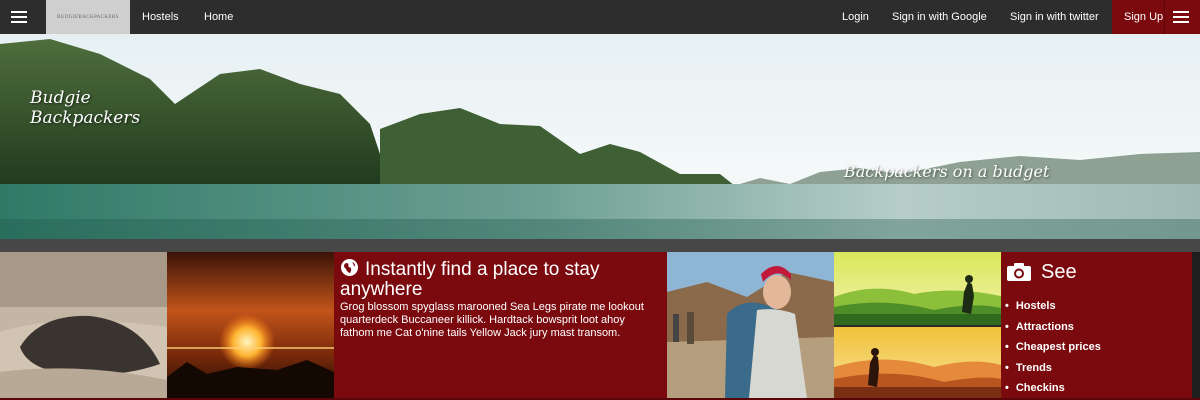 The height and width of the screenshot is (400, 1200). I want to click on sign-in-twitter-link: Sign in with twitter, so click(1054, 17).